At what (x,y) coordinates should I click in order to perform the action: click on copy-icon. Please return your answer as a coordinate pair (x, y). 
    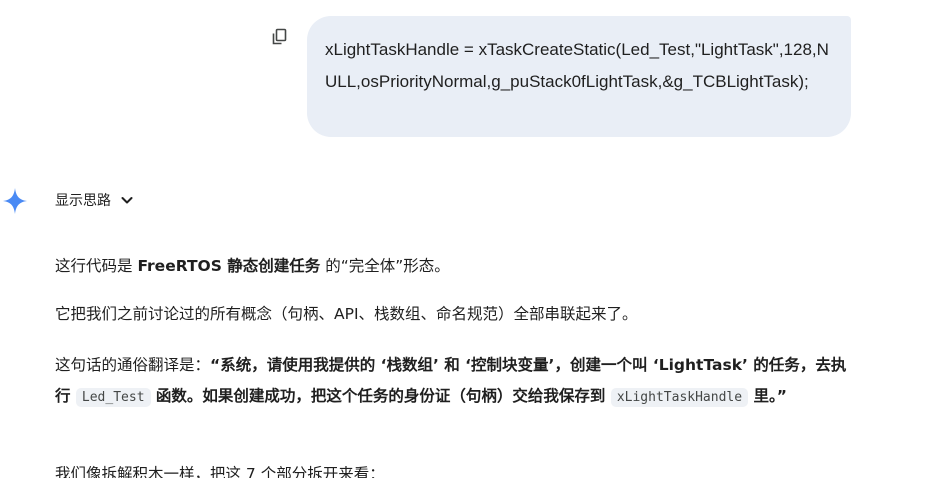
    Looking at the image, I should click on (279, 36).